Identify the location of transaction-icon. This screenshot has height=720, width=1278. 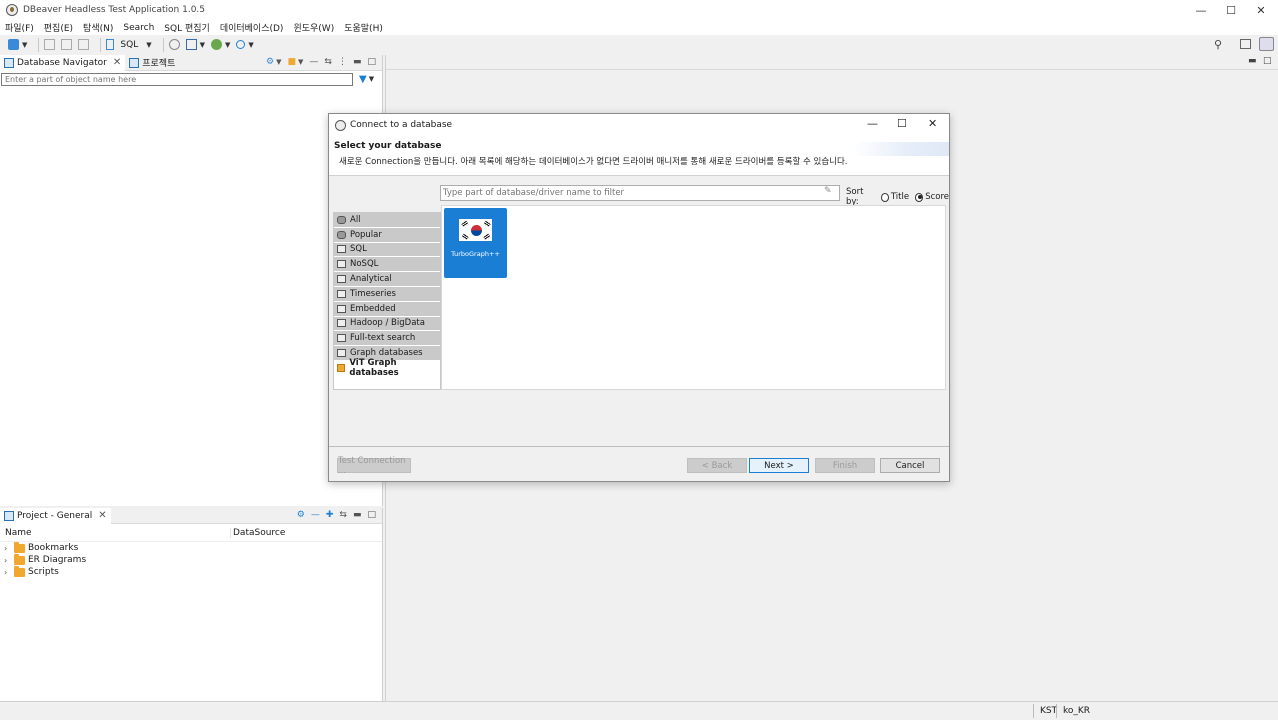
(174, 44).